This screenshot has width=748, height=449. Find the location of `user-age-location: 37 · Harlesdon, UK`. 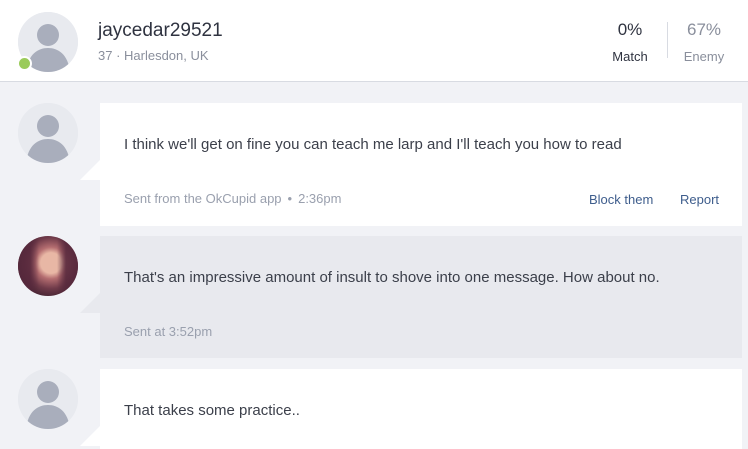

user-age-location: 37 · Harlesdon, UK is located at coordinates (153, 55).